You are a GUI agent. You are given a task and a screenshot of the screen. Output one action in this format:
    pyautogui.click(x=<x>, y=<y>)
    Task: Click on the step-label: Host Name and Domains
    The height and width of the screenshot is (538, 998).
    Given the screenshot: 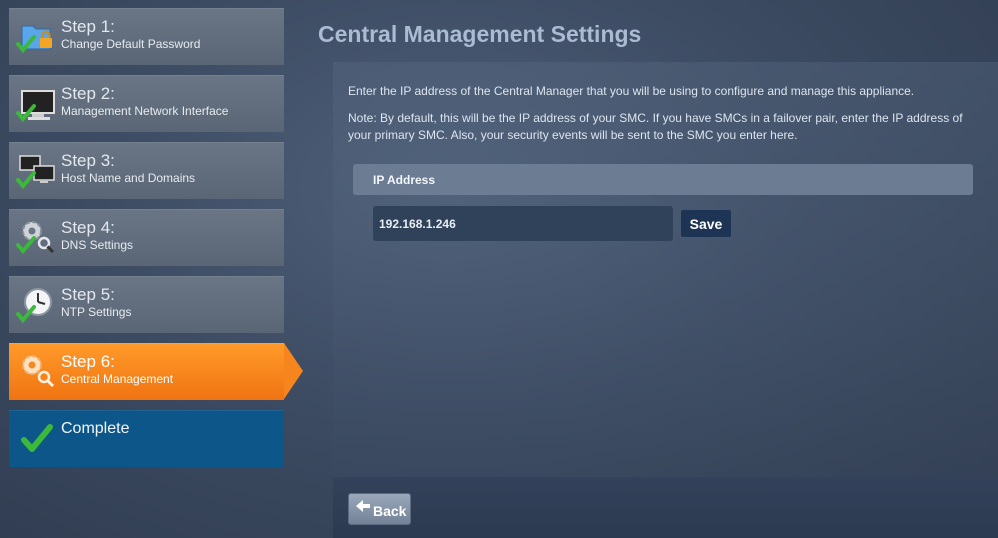 What is the action you would take?
    pyautogui.click(x=128, y=178)
    